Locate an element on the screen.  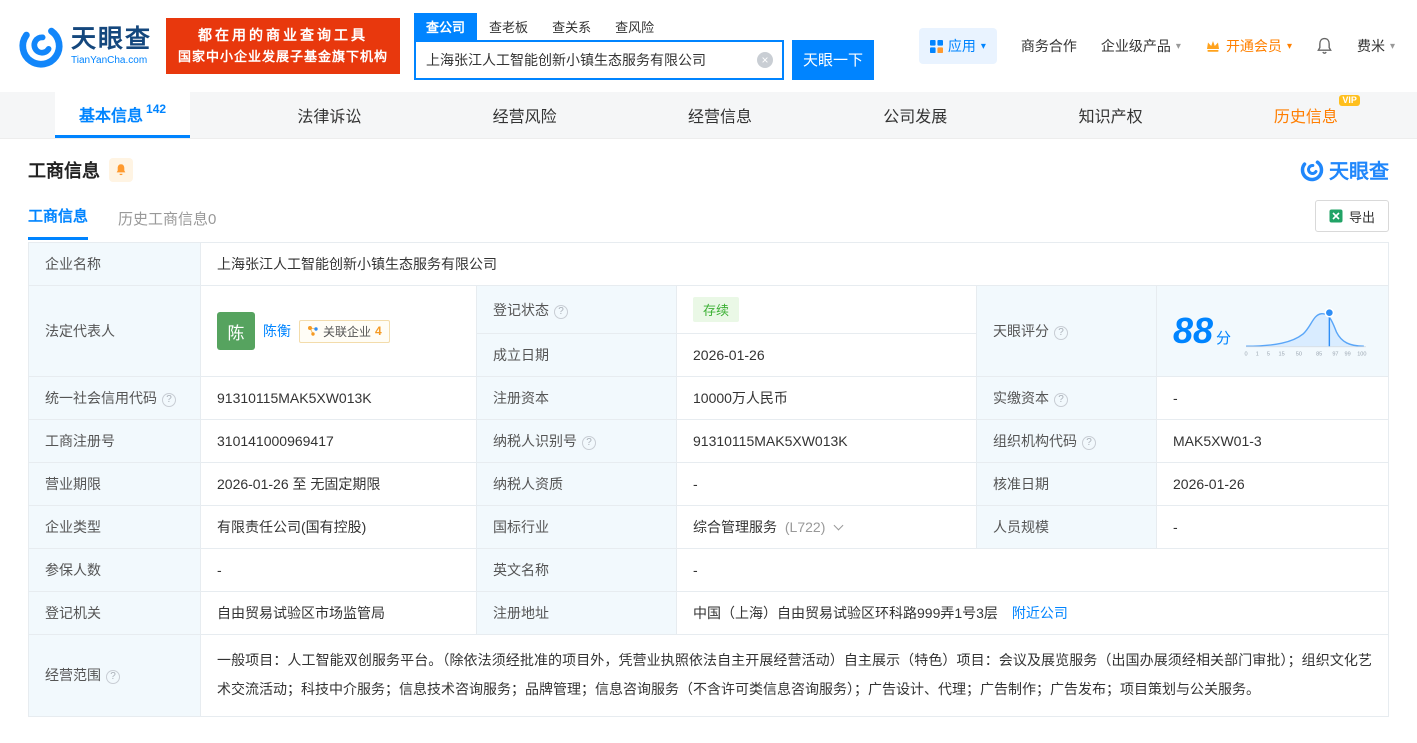
nearby-companies-link: 附近公司 is located at coordinates (1040, 613).